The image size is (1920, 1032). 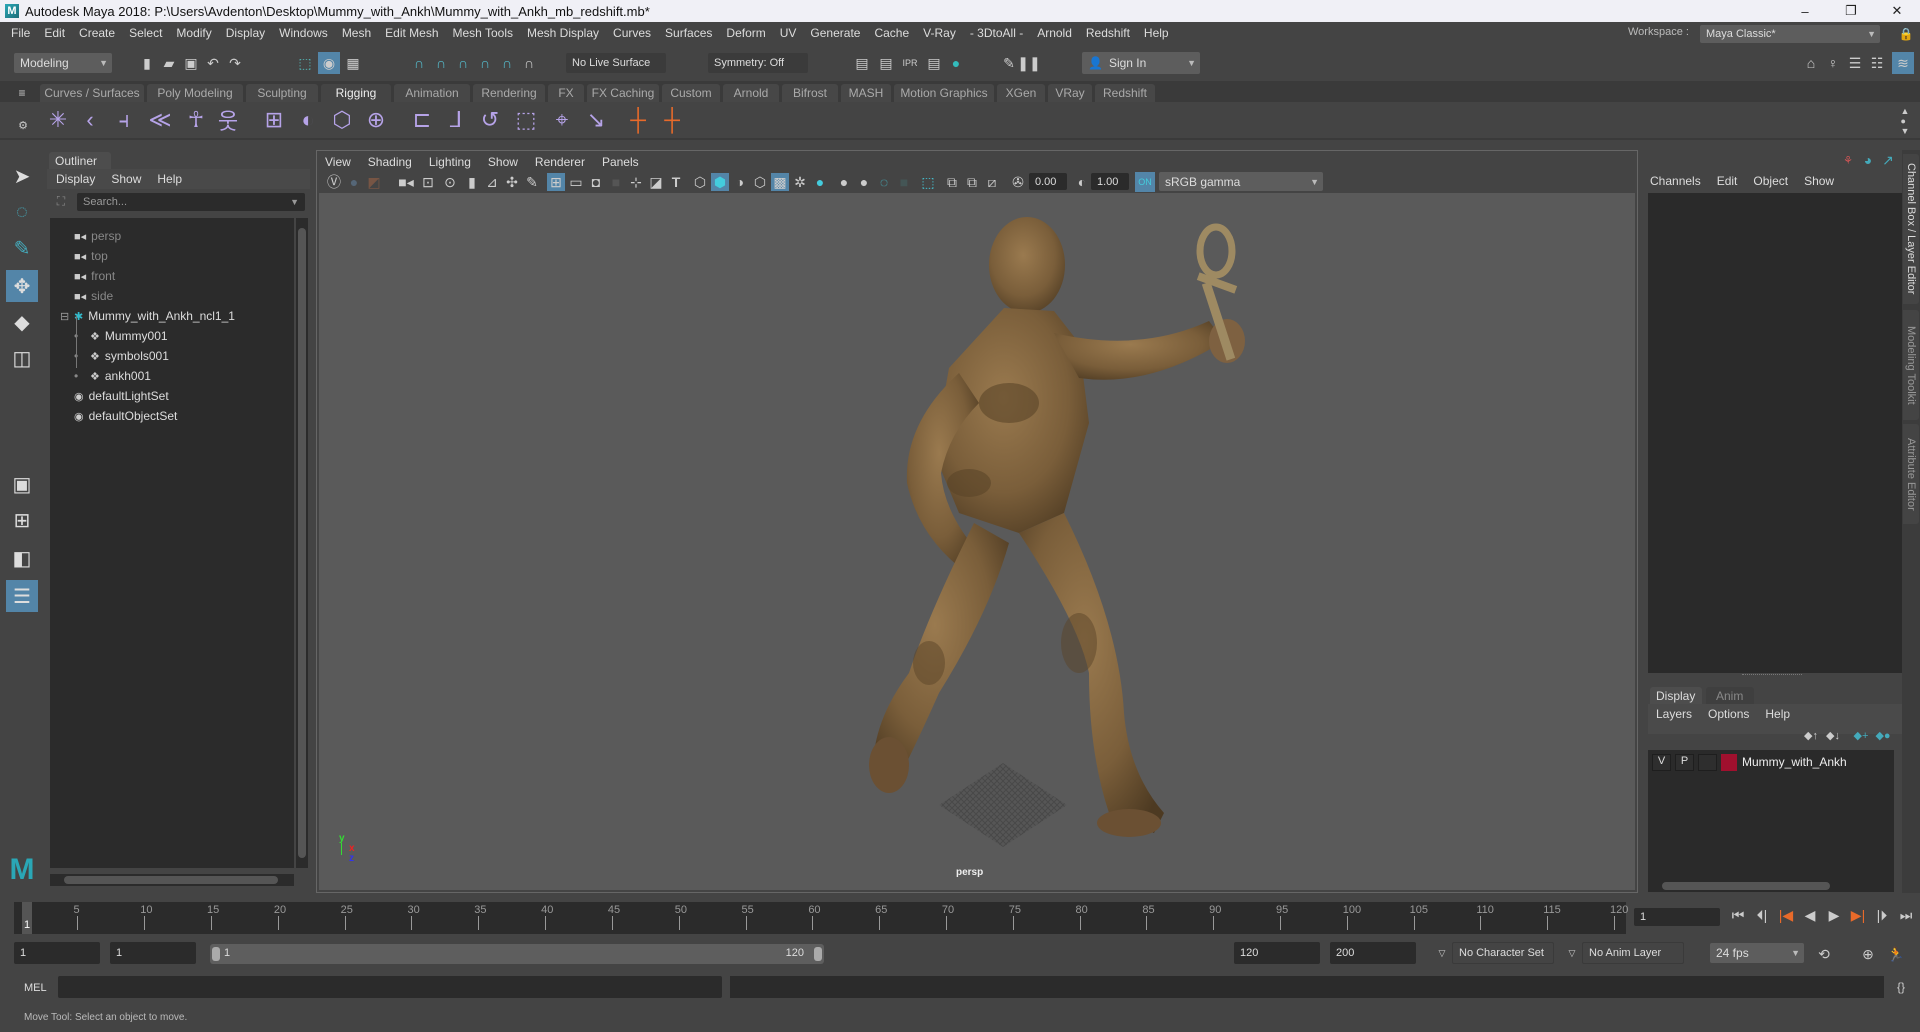 What do you see at coordinates (196, 120) in the screenshot?
I see `quick-rig-icon: ☥` at bounding box center [196, 120].